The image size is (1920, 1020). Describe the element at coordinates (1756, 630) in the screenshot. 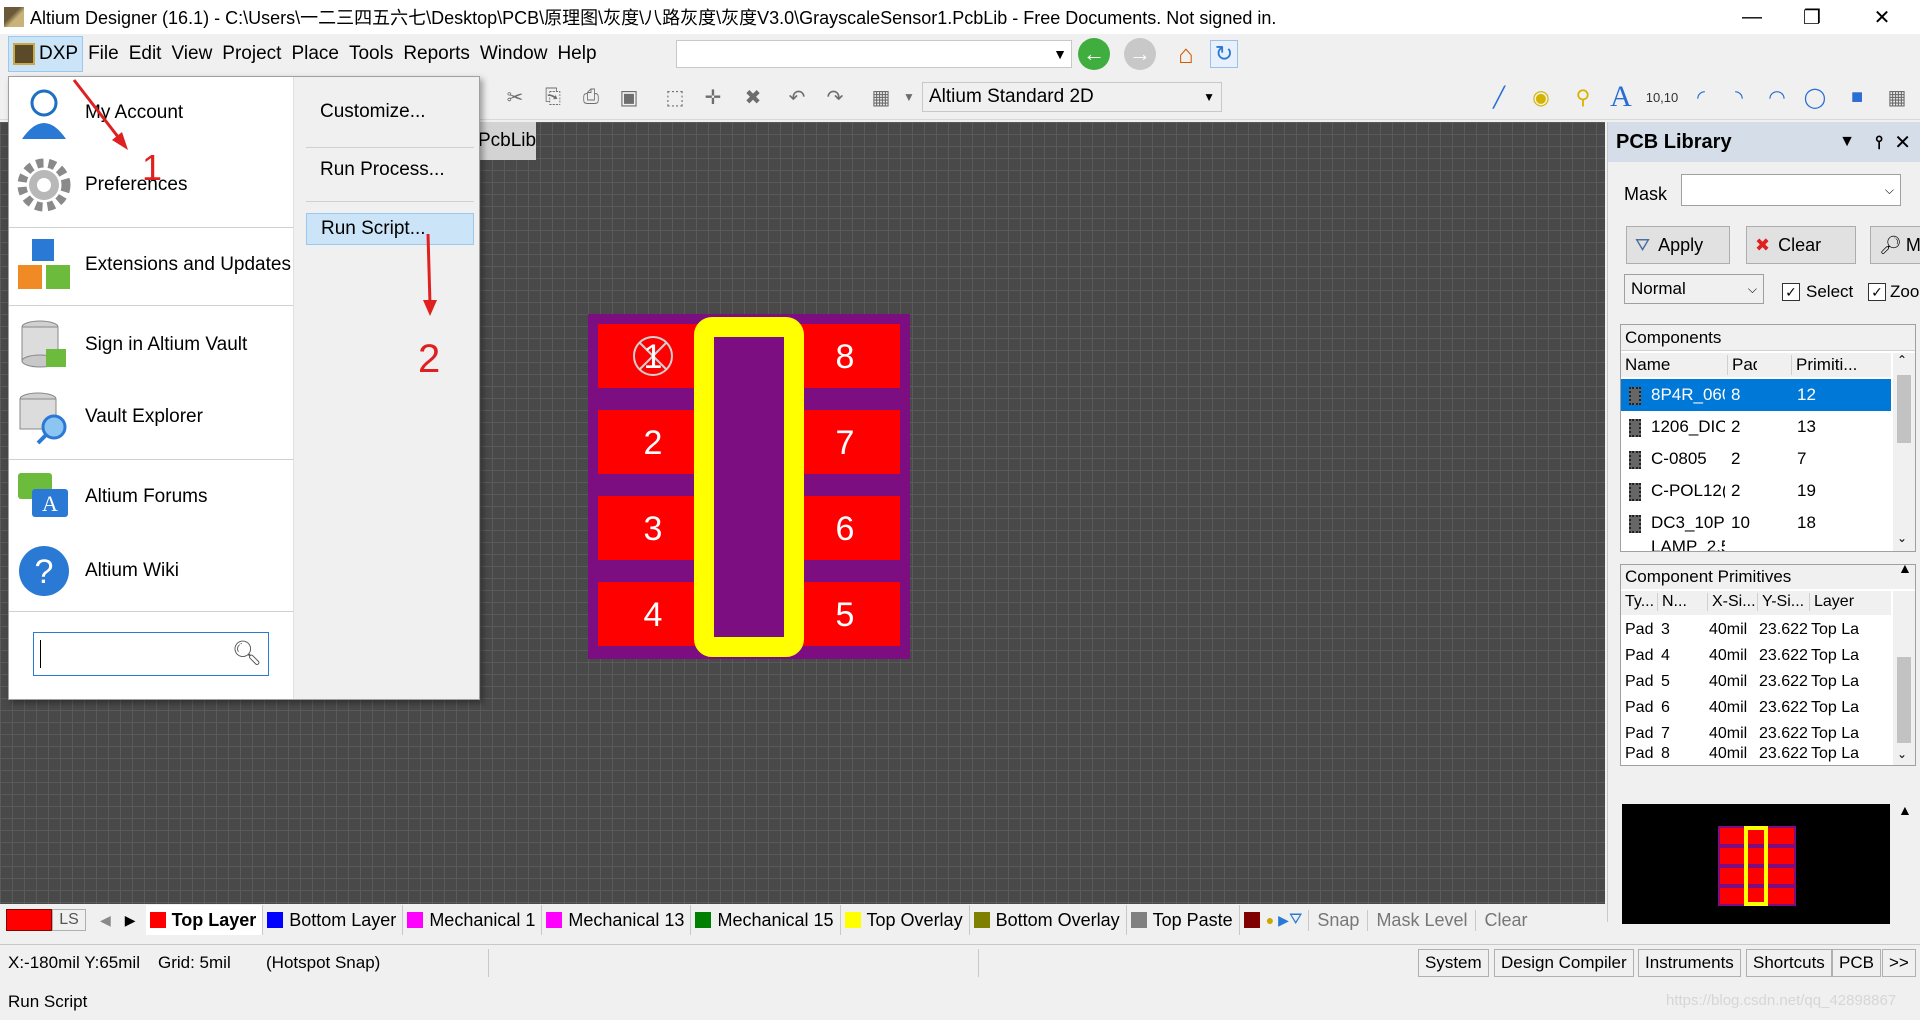

I see `table-row: Pad340mil23.622Top La` at that location.